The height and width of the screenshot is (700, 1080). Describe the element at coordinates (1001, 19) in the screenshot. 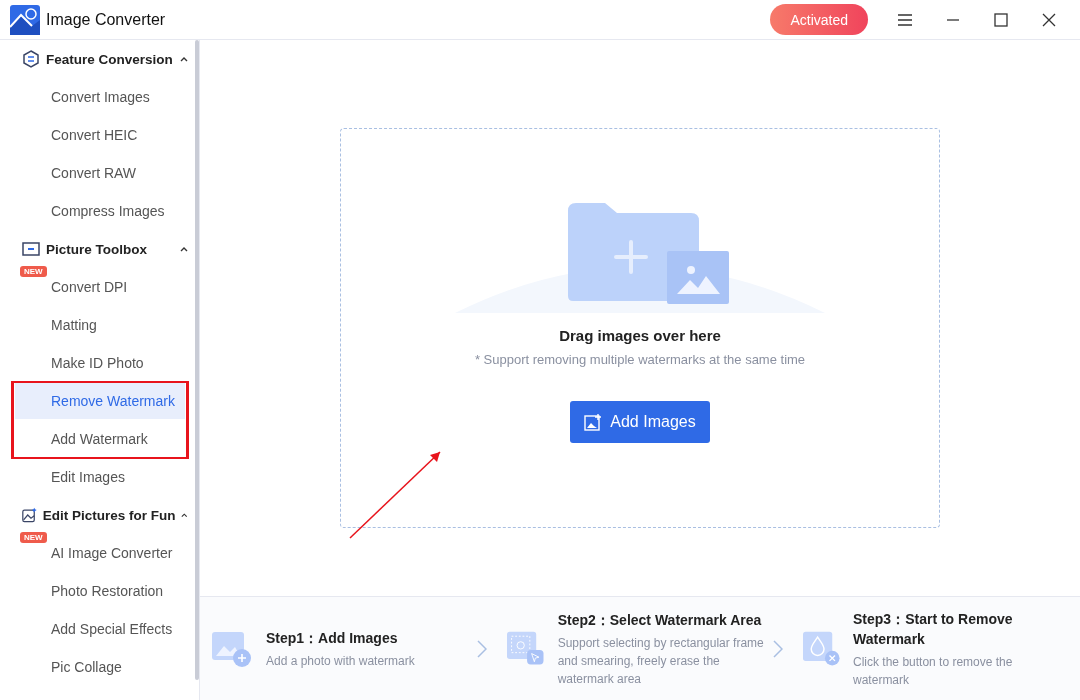

I see `maximize-icon` at that location.